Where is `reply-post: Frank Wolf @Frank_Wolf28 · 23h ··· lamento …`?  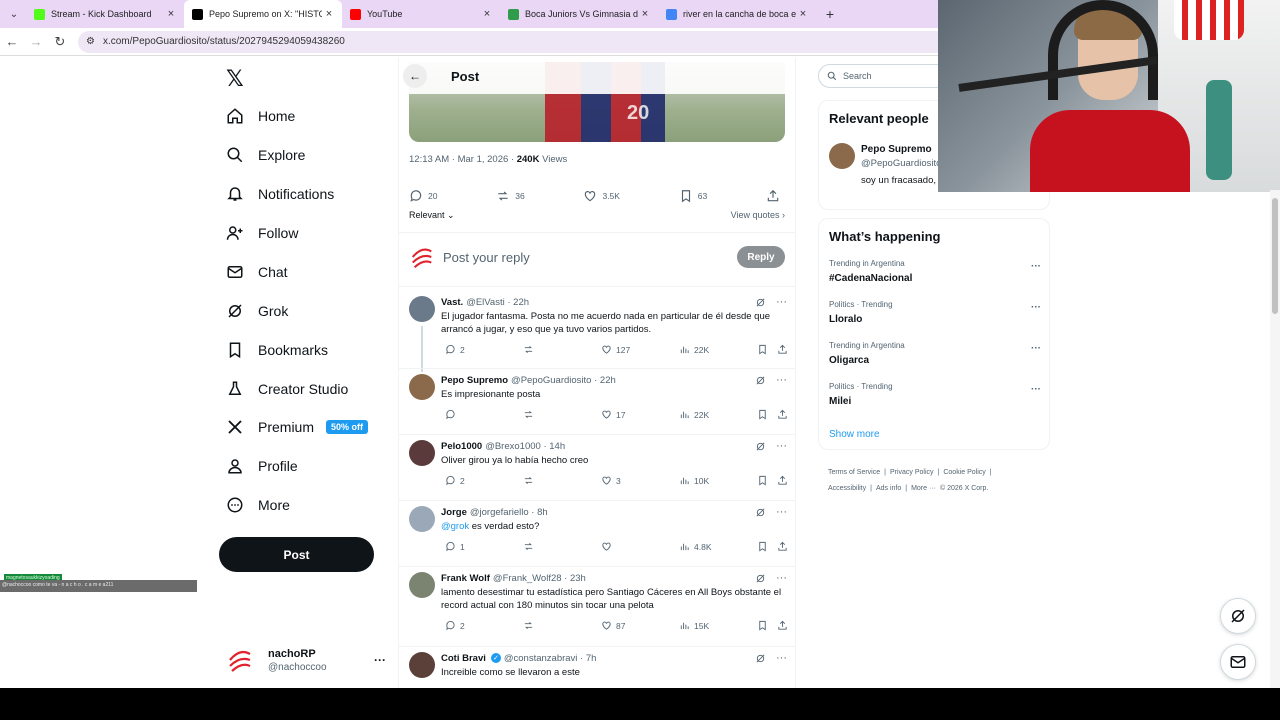 reply-post: Frank Wolf @Frank_Wolf28 · 23h ··· lamento … is located at coordinates (597, 612).